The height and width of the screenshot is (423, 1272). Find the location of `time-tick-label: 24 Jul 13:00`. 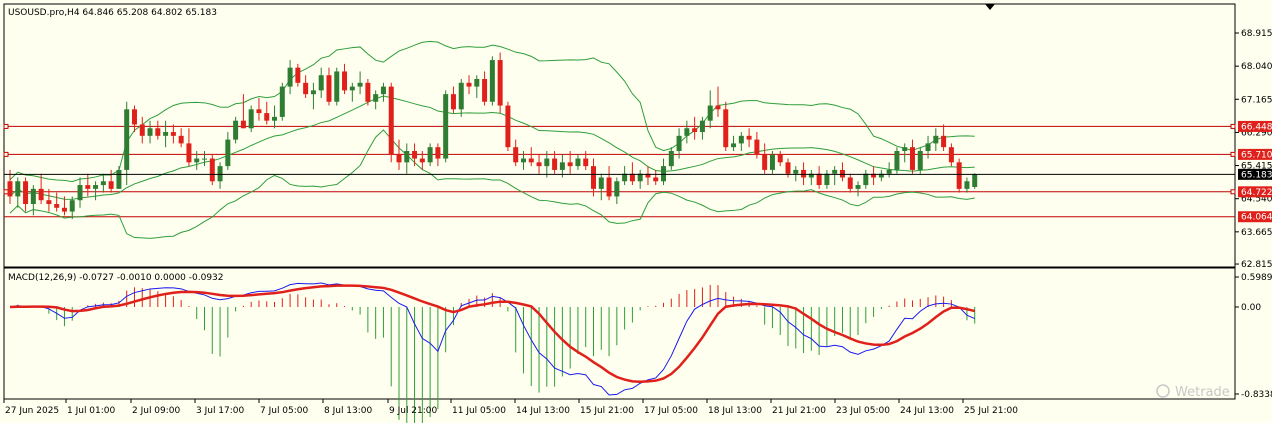

time-tick-label: 24 Jul 13:00 is located at coordinates (927, 411).